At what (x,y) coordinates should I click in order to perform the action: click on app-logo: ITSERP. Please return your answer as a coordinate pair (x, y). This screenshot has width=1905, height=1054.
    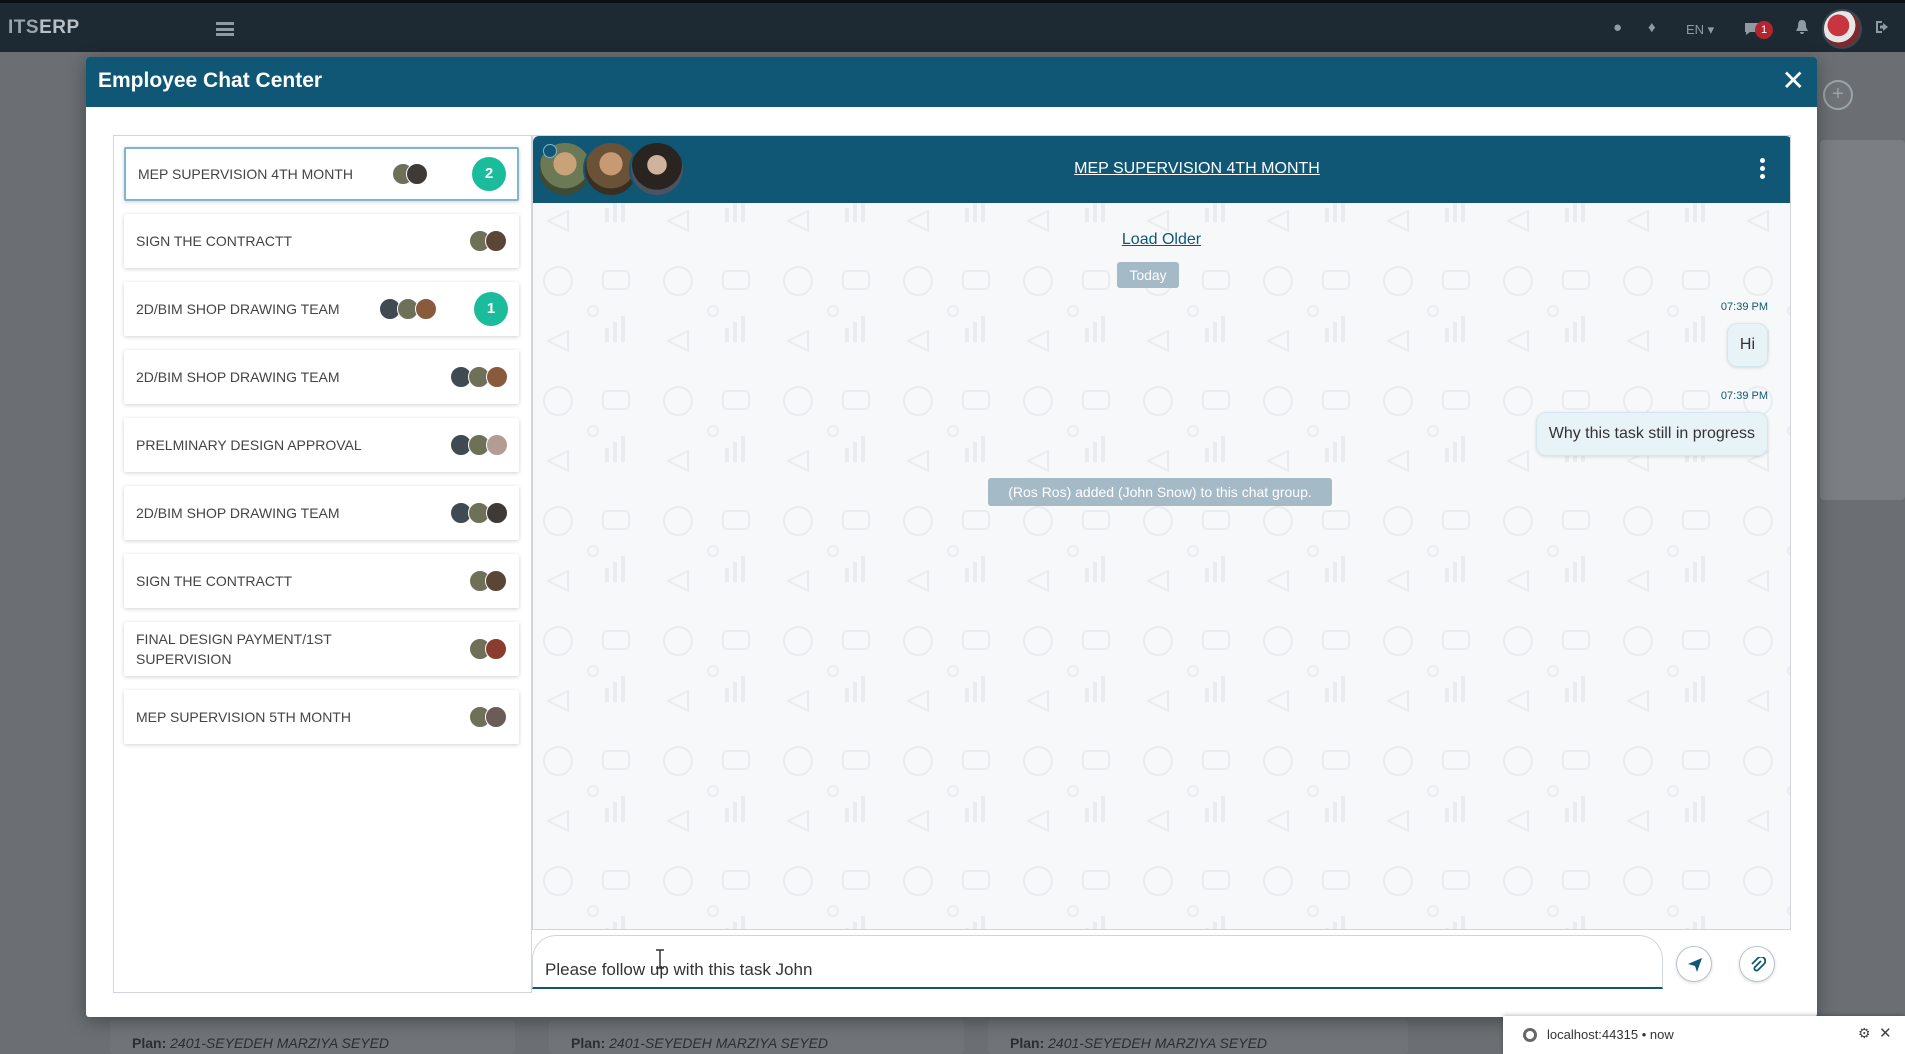
    Looking at the image, I should click on (44, 28).